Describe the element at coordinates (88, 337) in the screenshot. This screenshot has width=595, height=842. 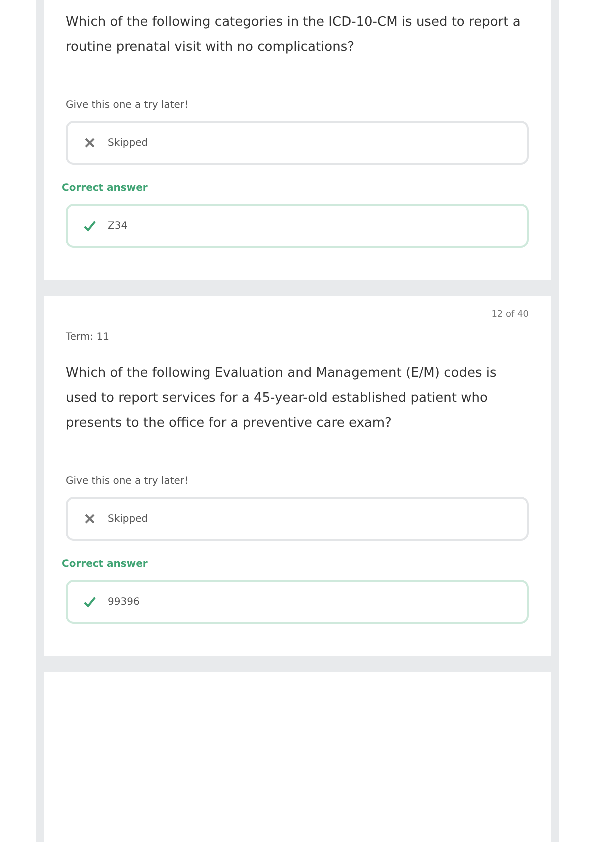
I see `term-label: Term: 11` at that location.